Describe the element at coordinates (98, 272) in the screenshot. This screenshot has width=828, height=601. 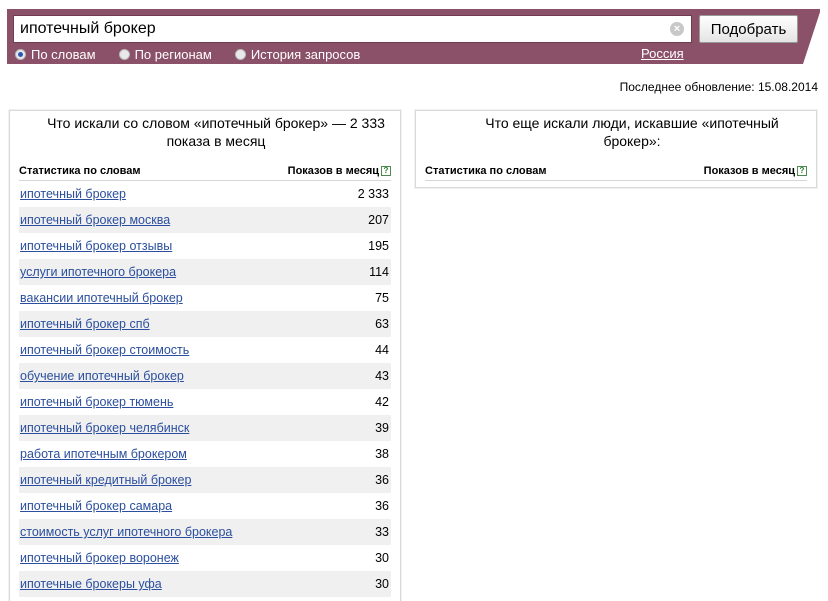
I see `keyword-link: услуги ипотечного брокера` at that location.